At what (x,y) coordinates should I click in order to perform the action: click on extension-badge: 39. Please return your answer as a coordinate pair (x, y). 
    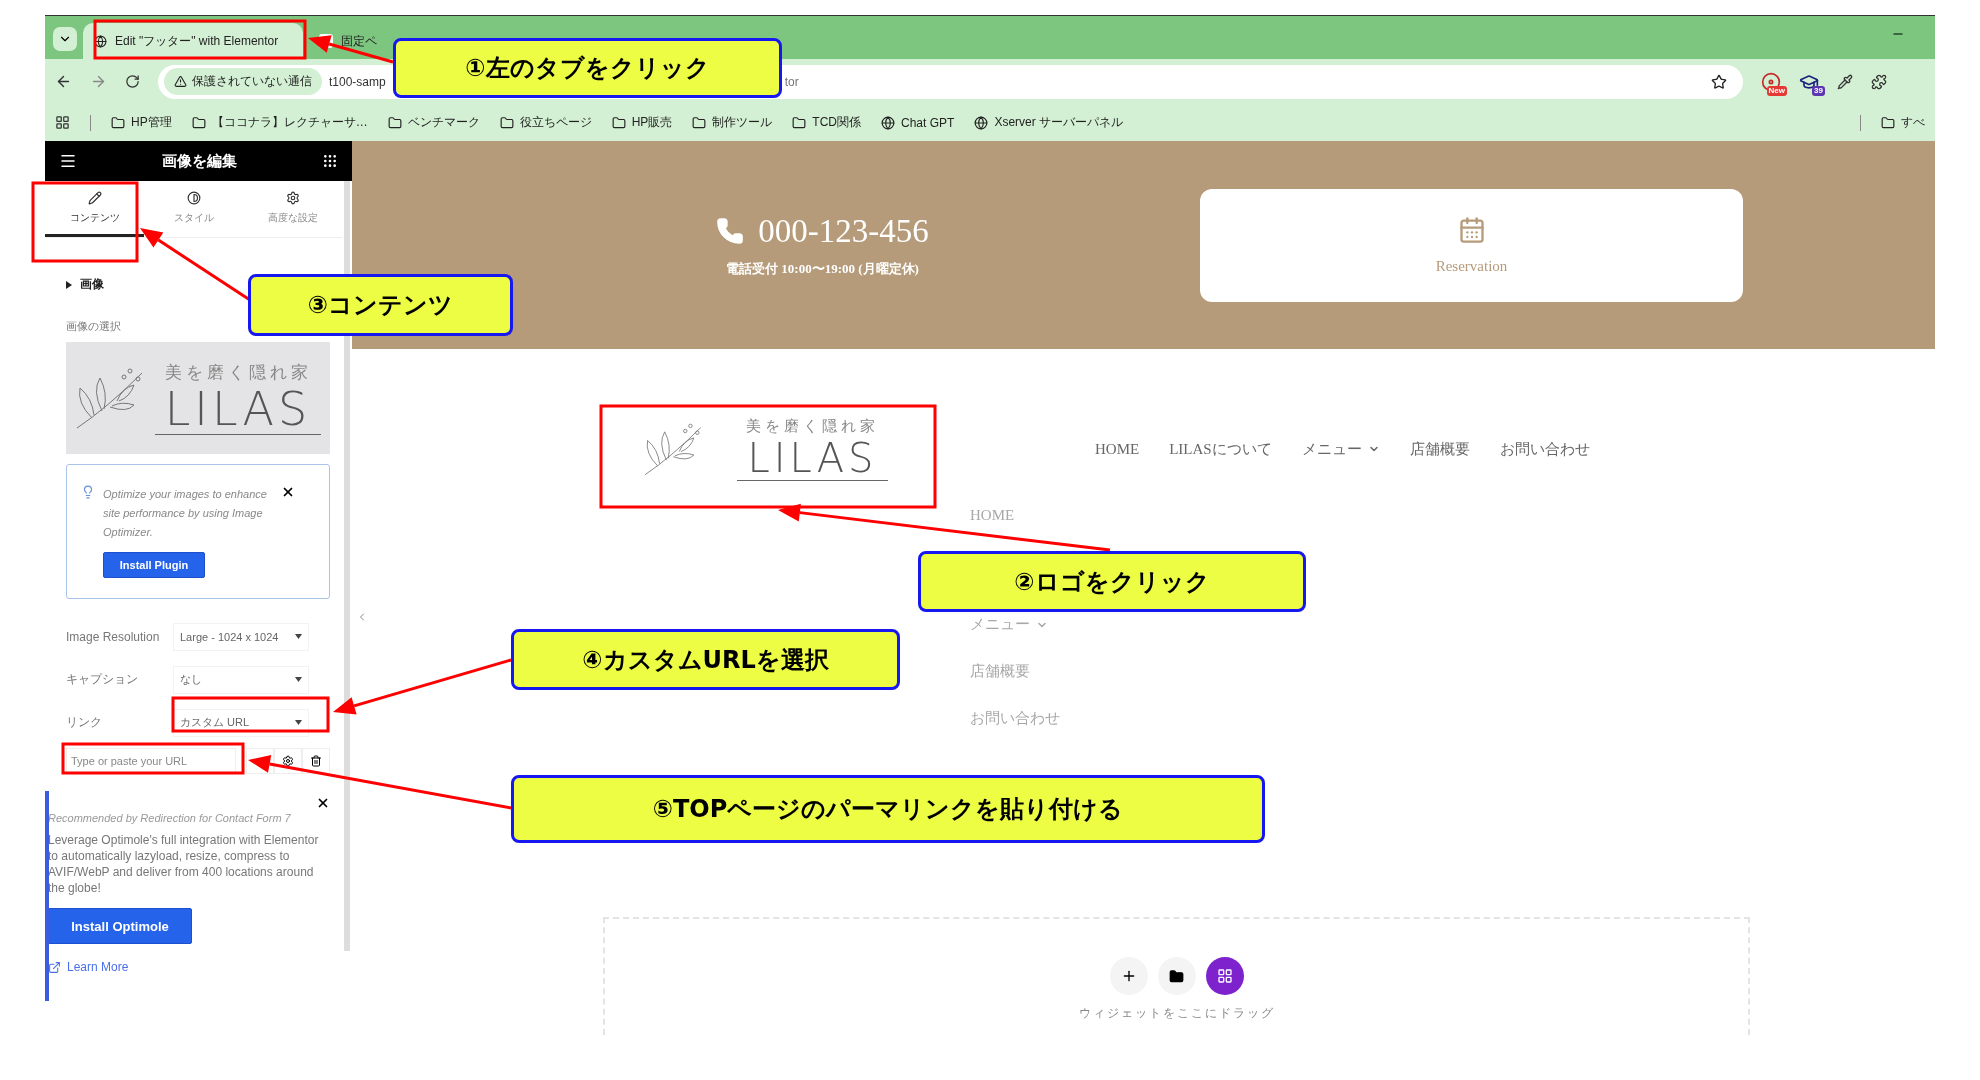
    Looking at the image, I should click on (1818, 90).